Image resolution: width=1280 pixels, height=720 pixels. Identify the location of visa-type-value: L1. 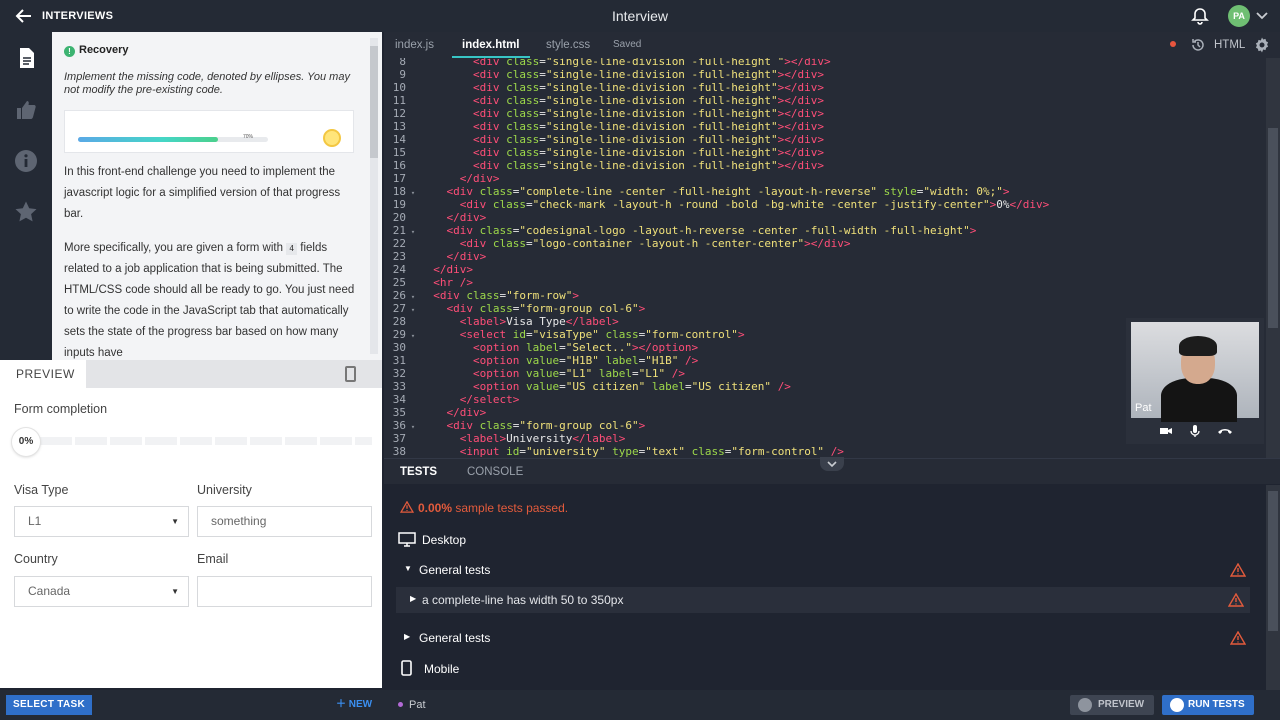
(35, 521).